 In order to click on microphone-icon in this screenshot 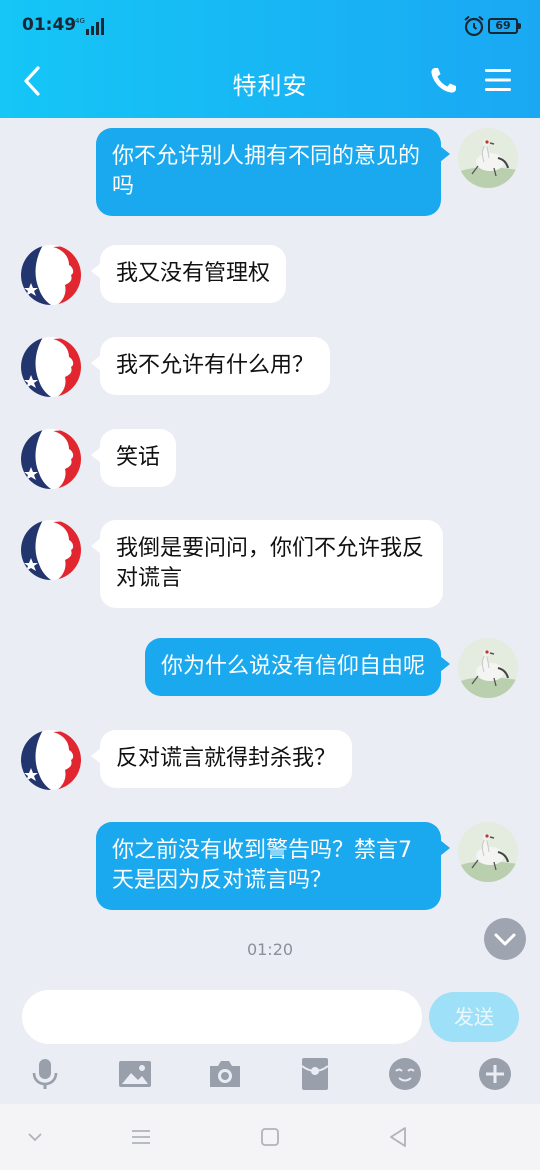, I will do `click(45, 1074)`.